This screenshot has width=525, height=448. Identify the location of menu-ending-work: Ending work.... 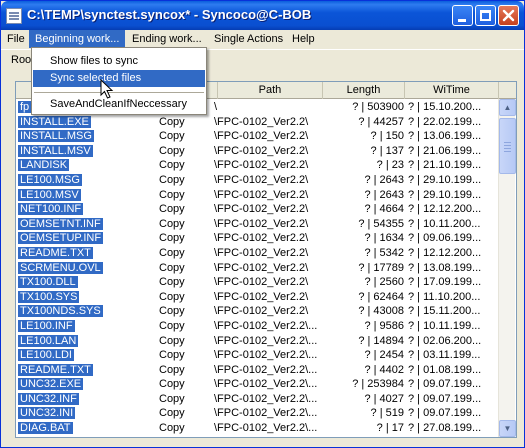
(167, 39).